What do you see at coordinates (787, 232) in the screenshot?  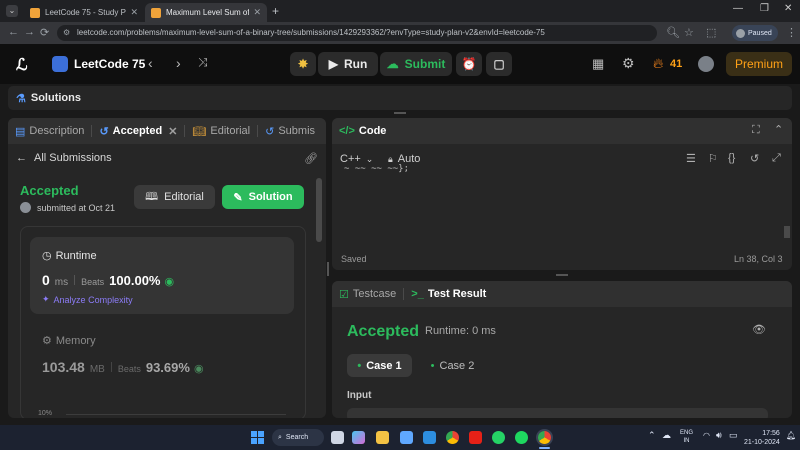 I see `editor-scrollbar` at bounding box center [787, 232].